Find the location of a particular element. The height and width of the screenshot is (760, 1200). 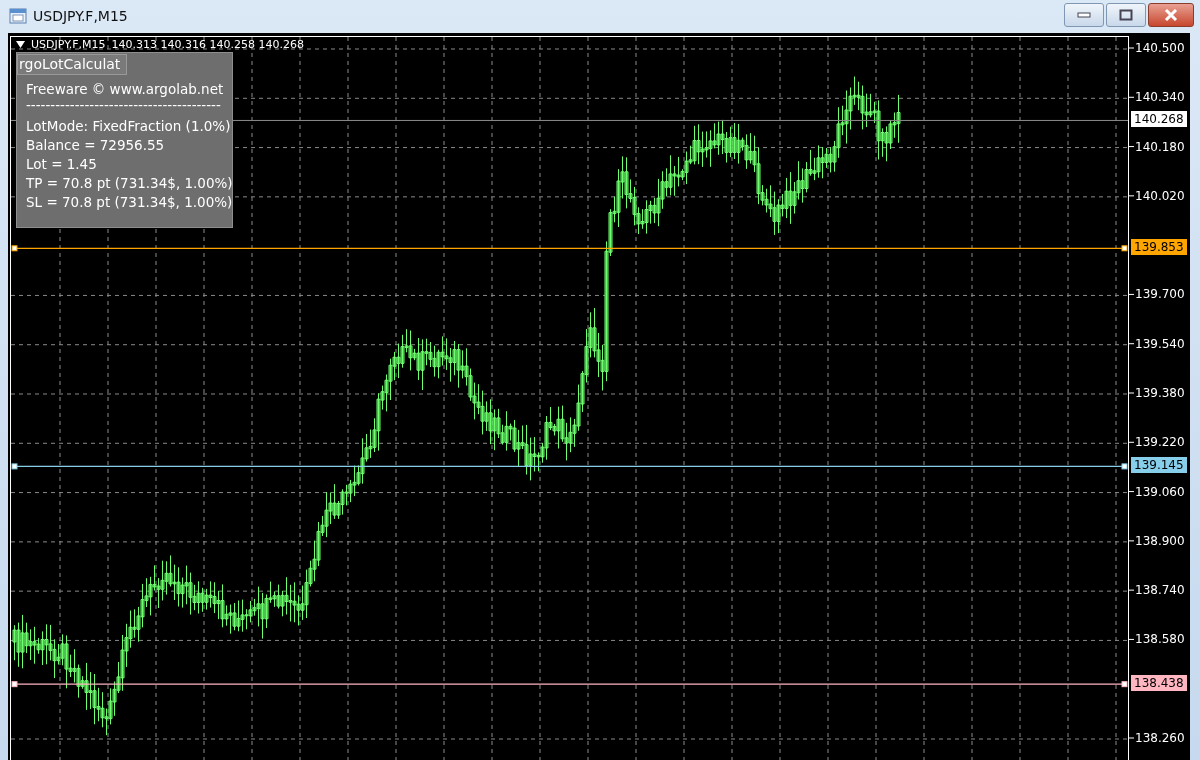

panel-text: ---------------------------------------- is located at coordinates (124, 105).